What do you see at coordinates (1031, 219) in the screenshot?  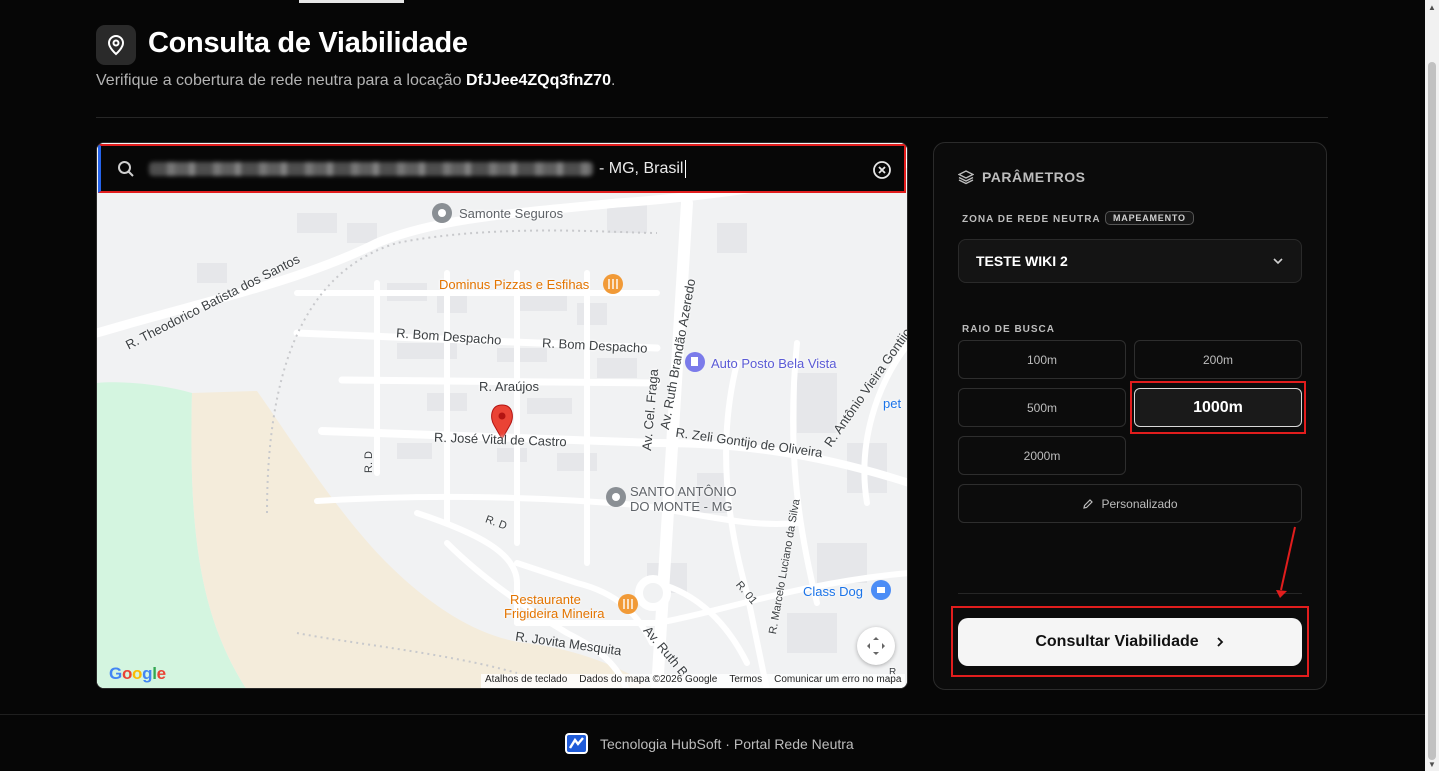 I see `zone-label: ZONA DE REDE NEUTRA` at bounding box center [1031, 219].